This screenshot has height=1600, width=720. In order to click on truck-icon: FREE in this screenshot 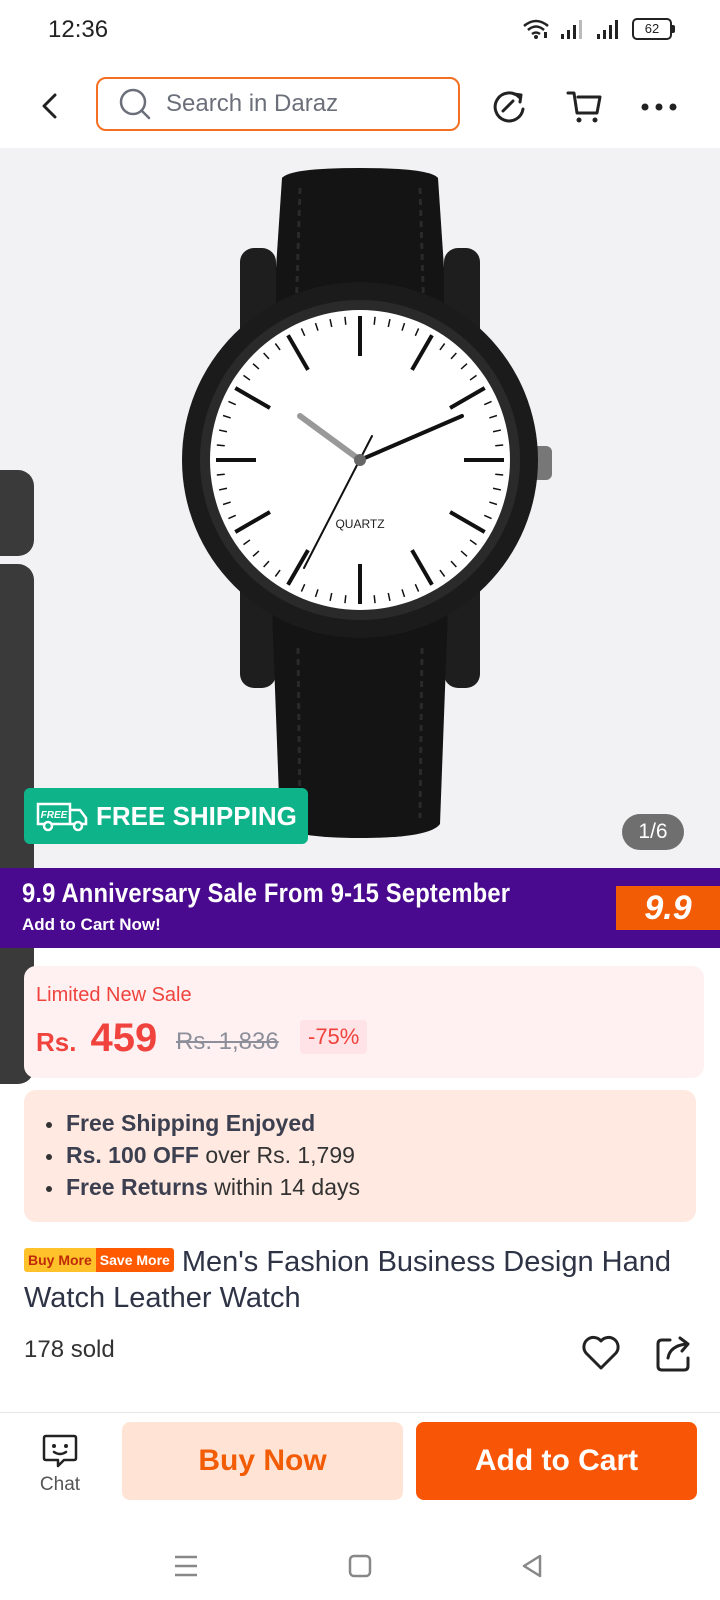, I will do `click(62, 817)`.